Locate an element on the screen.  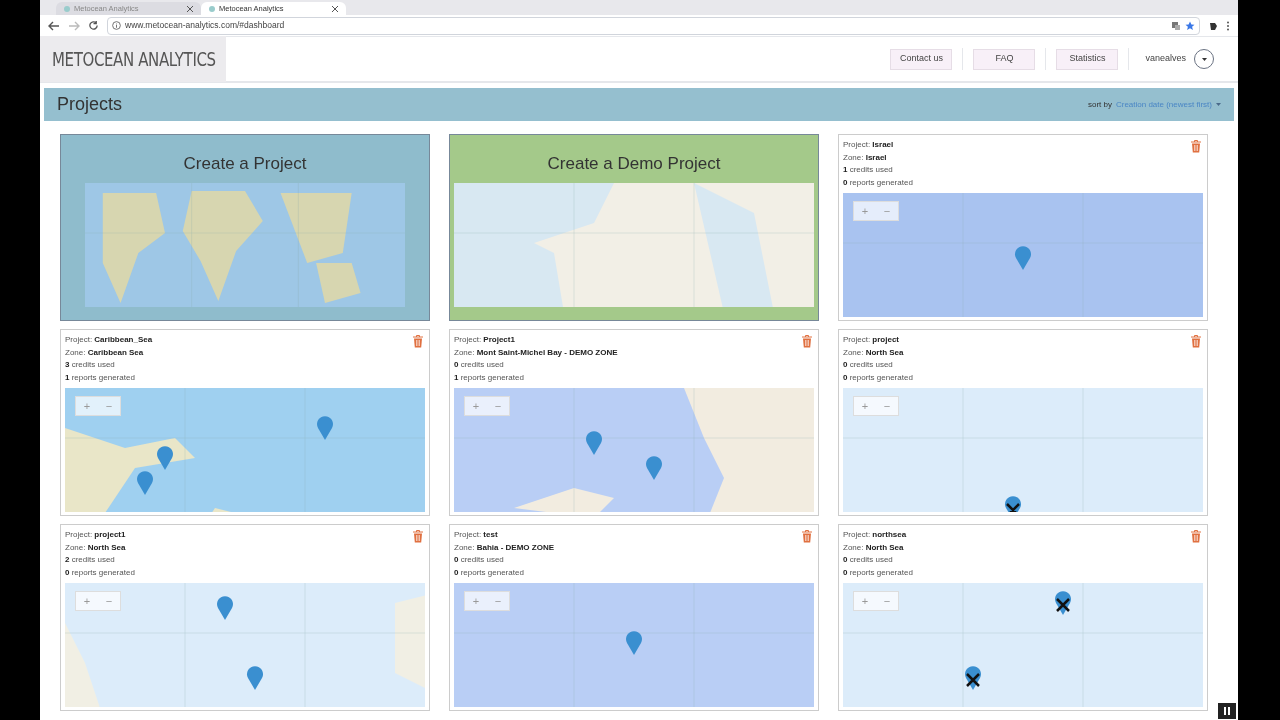
reload-icon is located at coordinates (93, 25).